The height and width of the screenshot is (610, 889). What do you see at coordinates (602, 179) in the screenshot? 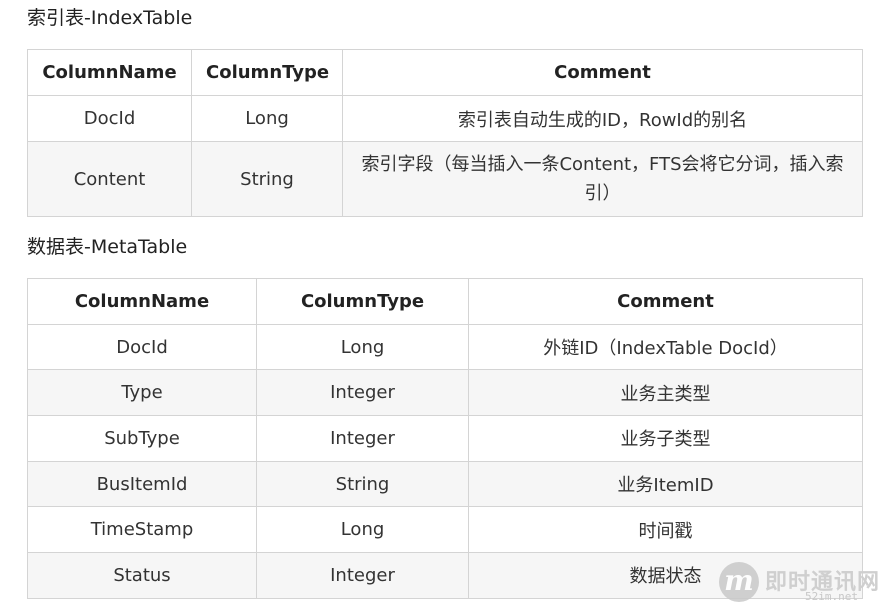
I see `table-cell: 索引字段（每当插入一条Content，FTS会将它分词，插入索引）` at bounding box center [602, 179].